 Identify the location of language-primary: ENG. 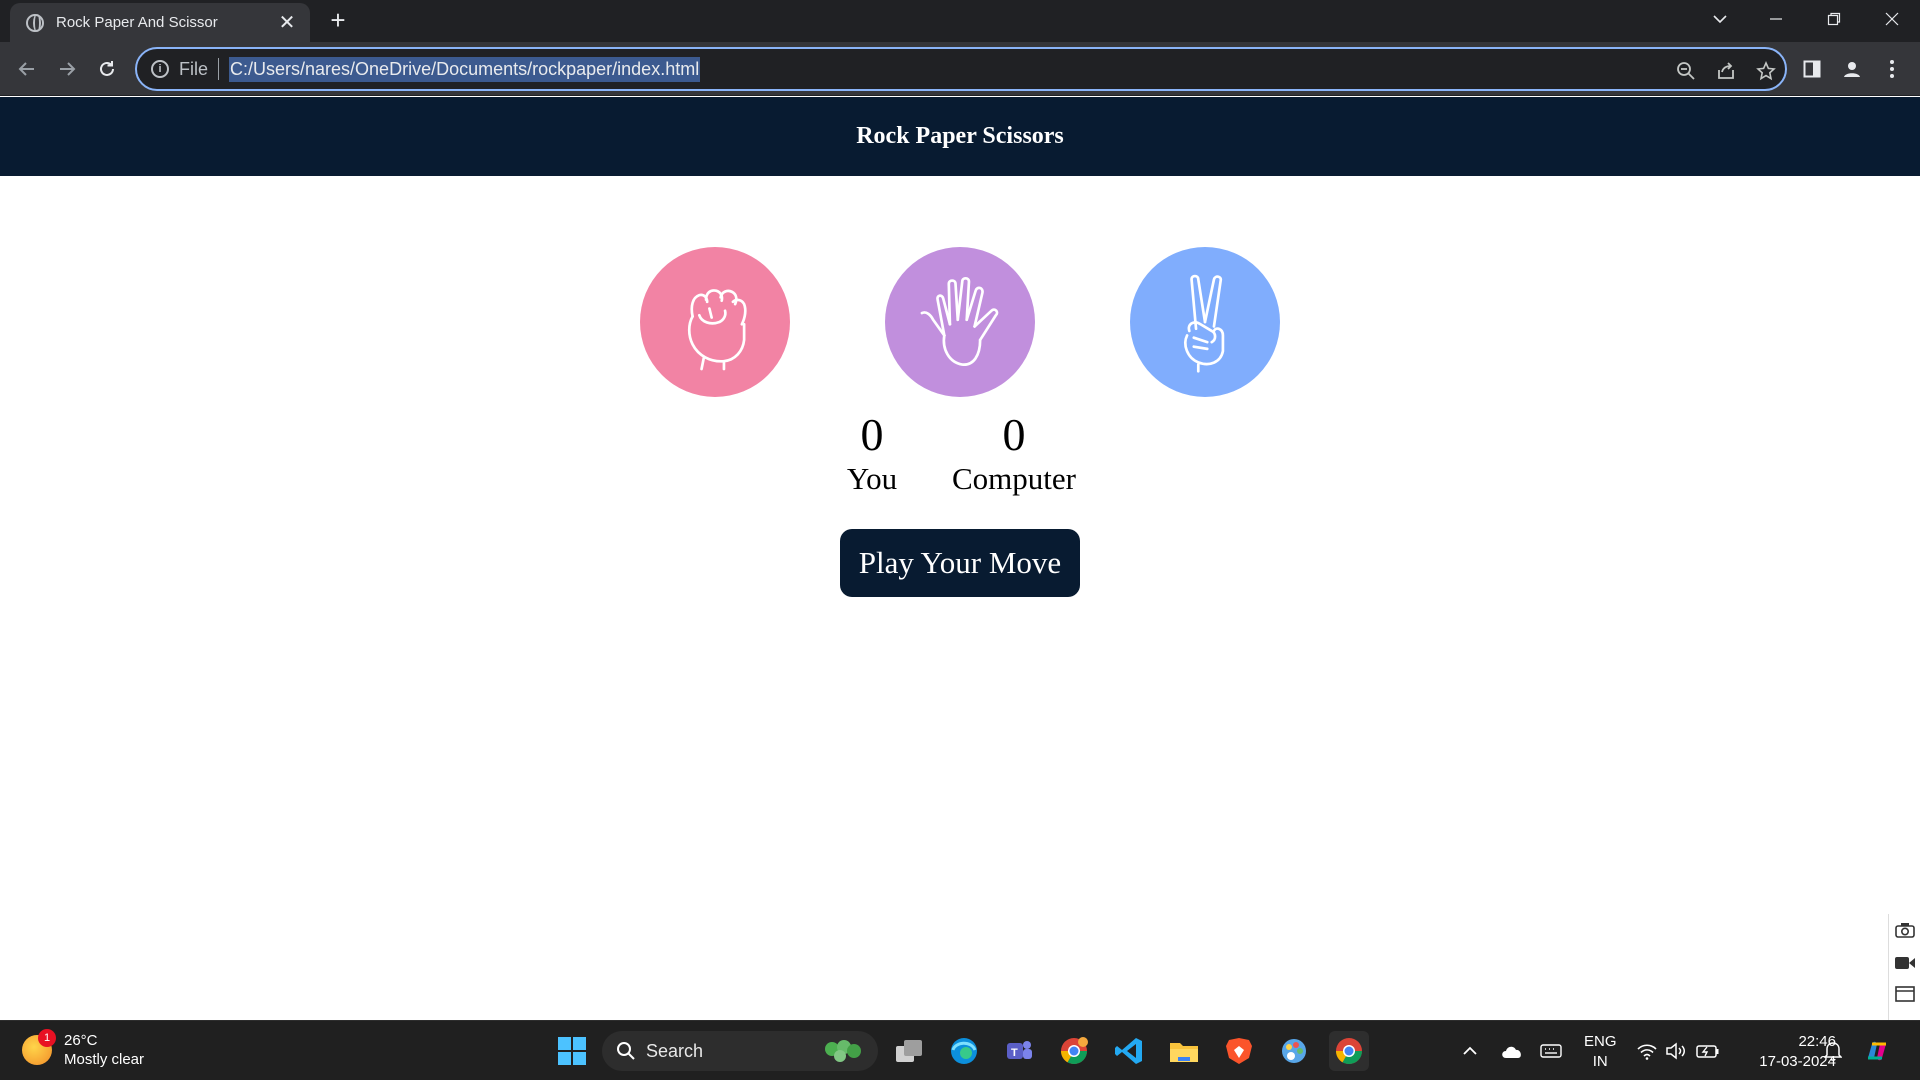
(1600, 1041).